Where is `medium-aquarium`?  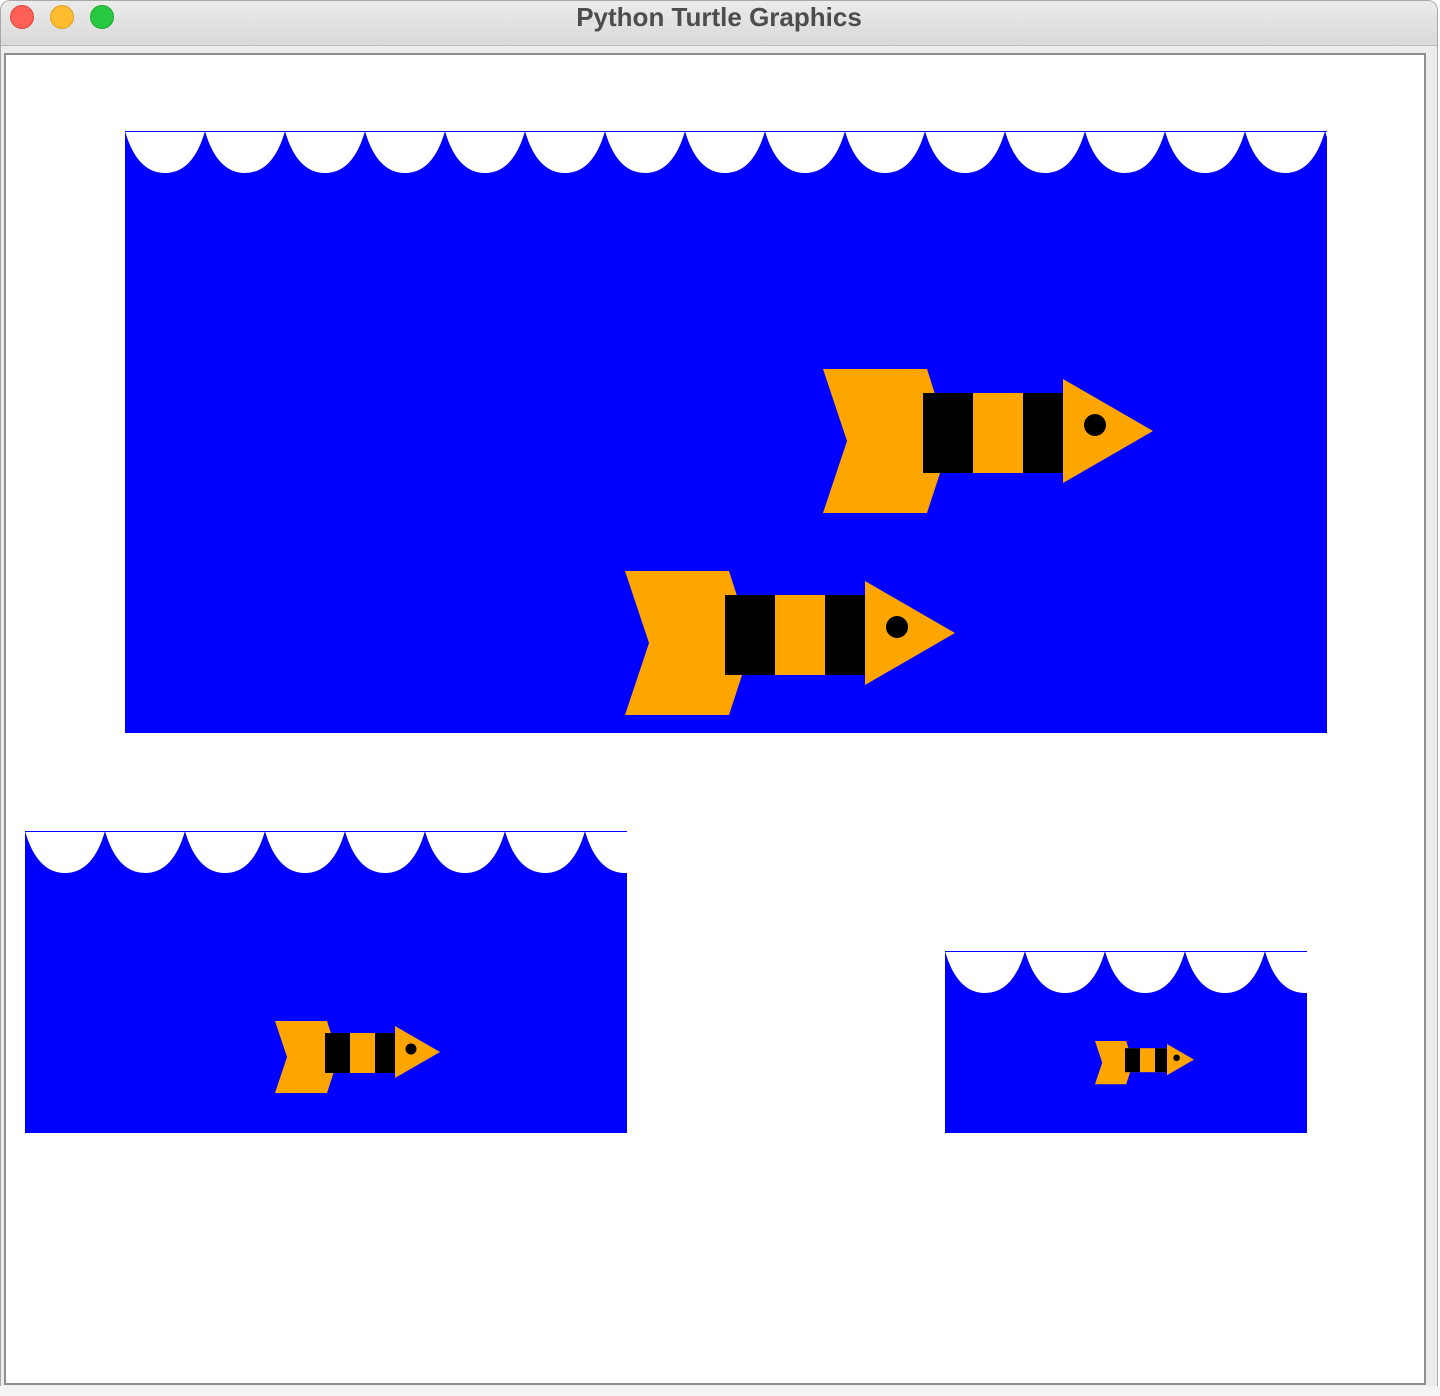
medium-aquarium is located at coordinates (326, 982).